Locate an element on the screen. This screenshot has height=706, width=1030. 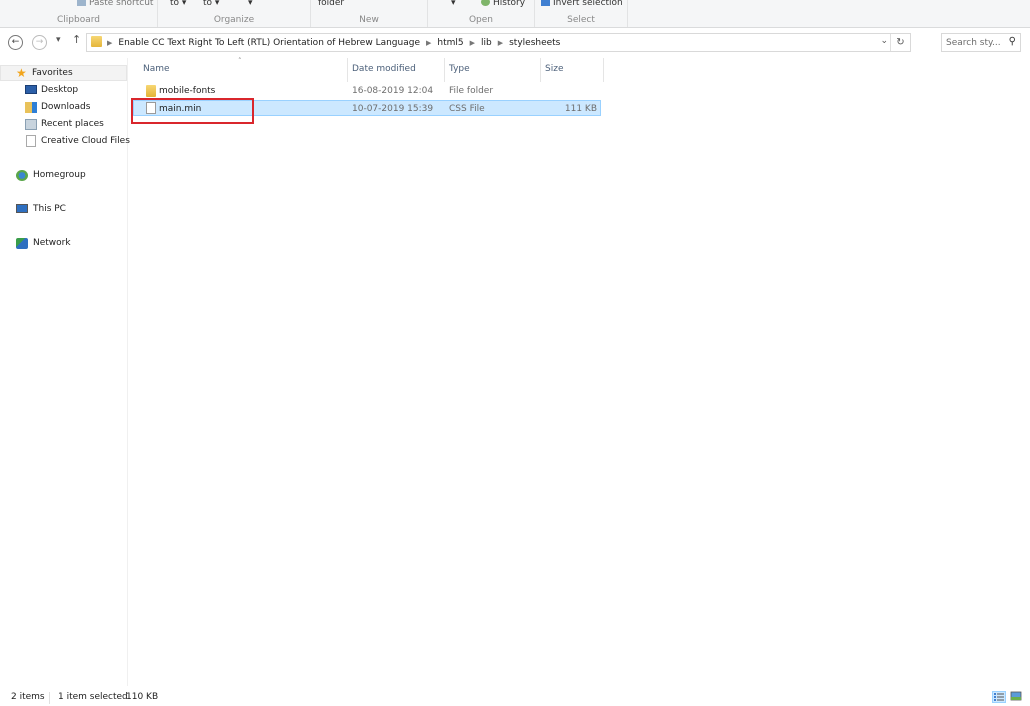
star-icon: ★ is located at coordinates (21, 73).